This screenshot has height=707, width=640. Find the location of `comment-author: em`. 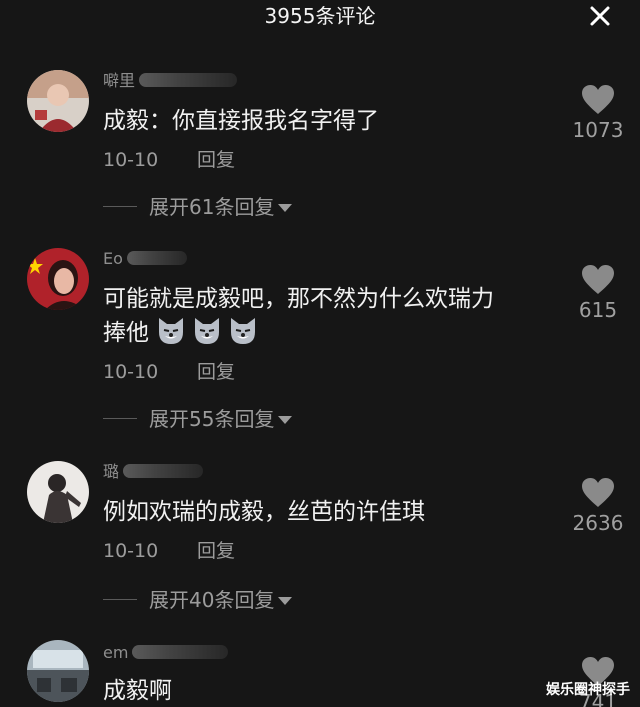

comment-author: em is located at coordinates (166, 653).